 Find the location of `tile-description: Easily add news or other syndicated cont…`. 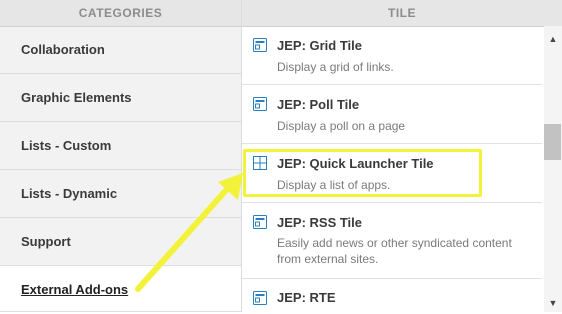

tile-description: Easily add news or other syndicated cont… is located at coordinates (394, 251).